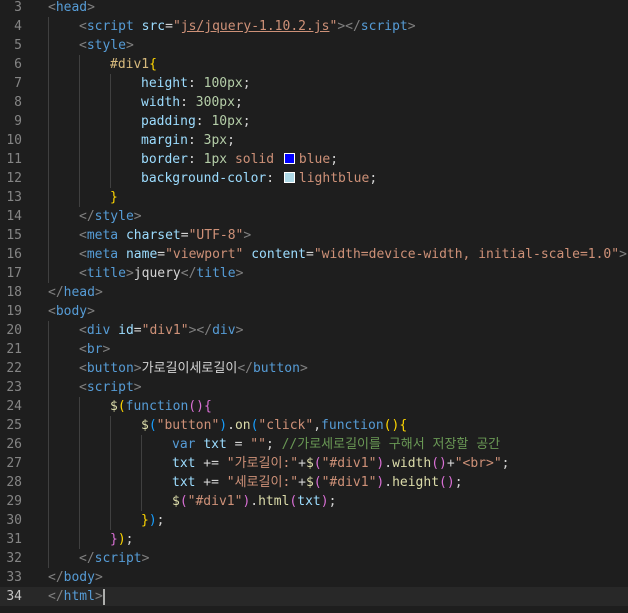 The image size is (628, 613). I want to click on code-line: 25 $("button").on("click",function(){, so click(314, 425).